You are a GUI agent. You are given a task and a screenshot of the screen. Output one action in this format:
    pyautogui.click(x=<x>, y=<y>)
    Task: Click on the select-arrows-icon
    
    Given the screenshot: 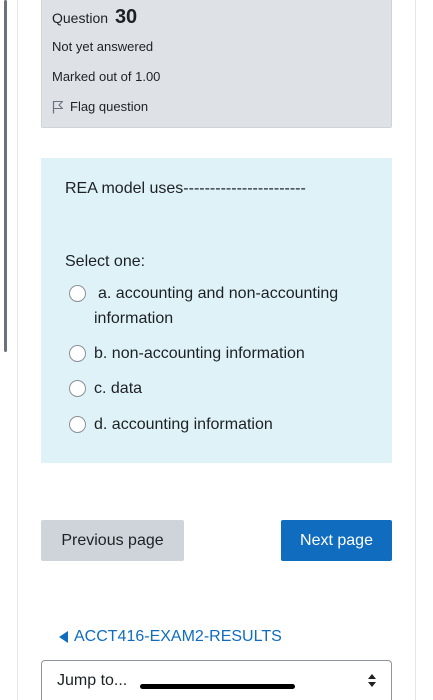 What is the action you would take?
    pyautogui.click(x=372, y=681)
    